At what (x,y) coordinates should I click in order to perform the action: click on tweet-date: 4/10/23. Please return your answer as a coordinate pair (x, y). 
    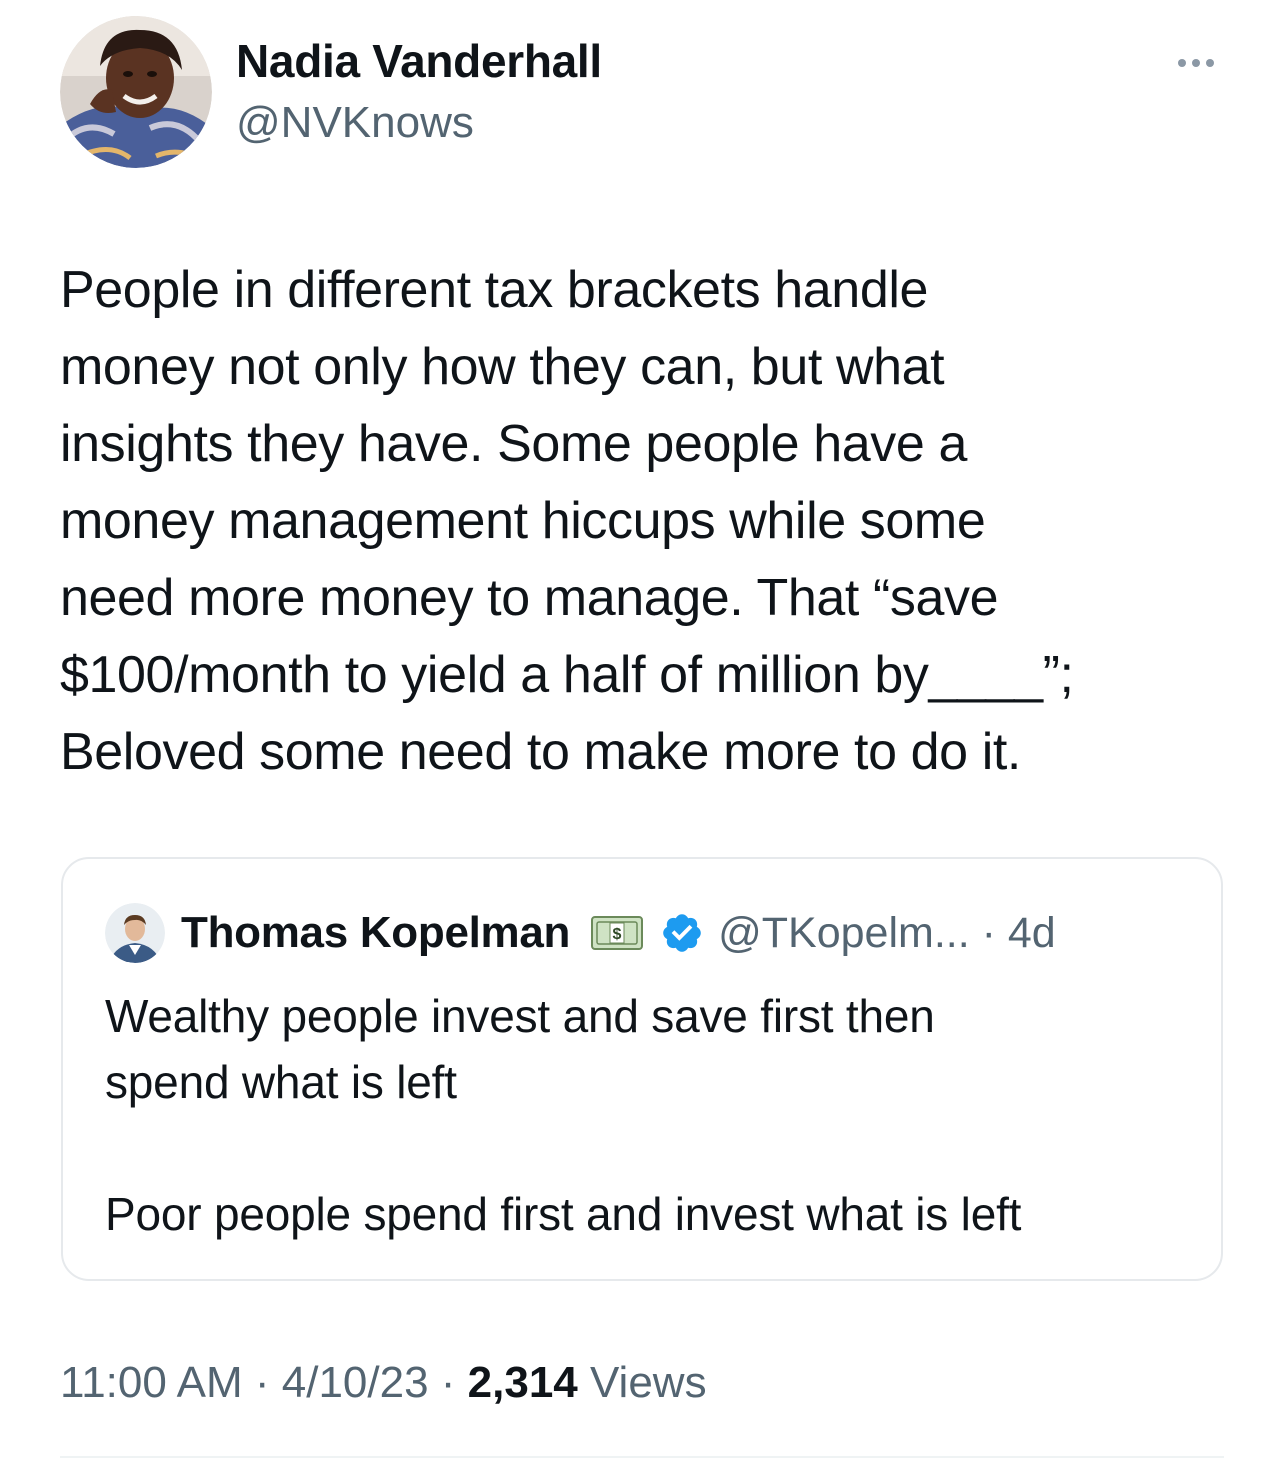
    Looking at the image, I should click on (355, 1382).